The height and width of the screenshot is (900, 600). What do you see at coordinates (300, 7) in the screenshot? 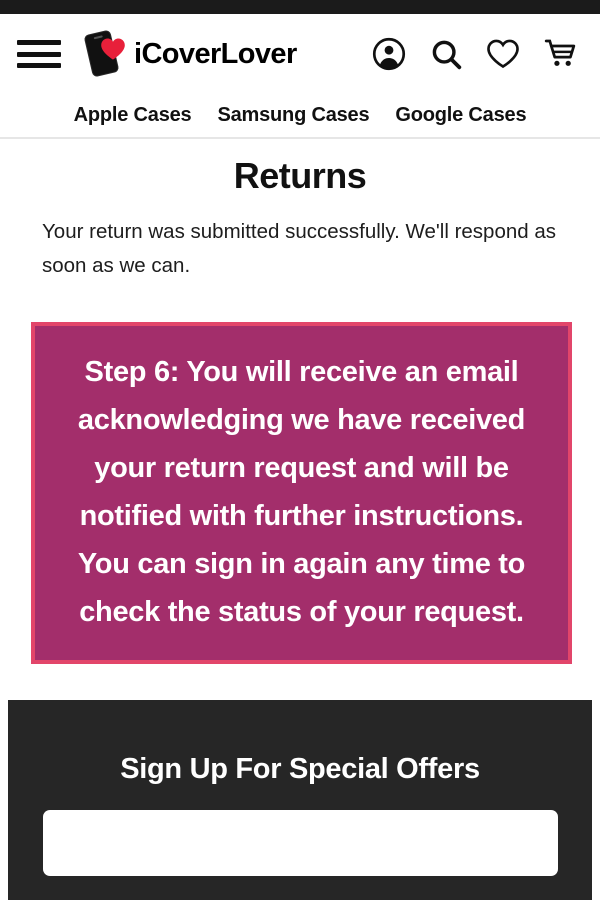
I see `top-black-bar` at bounding box center [300, 7].